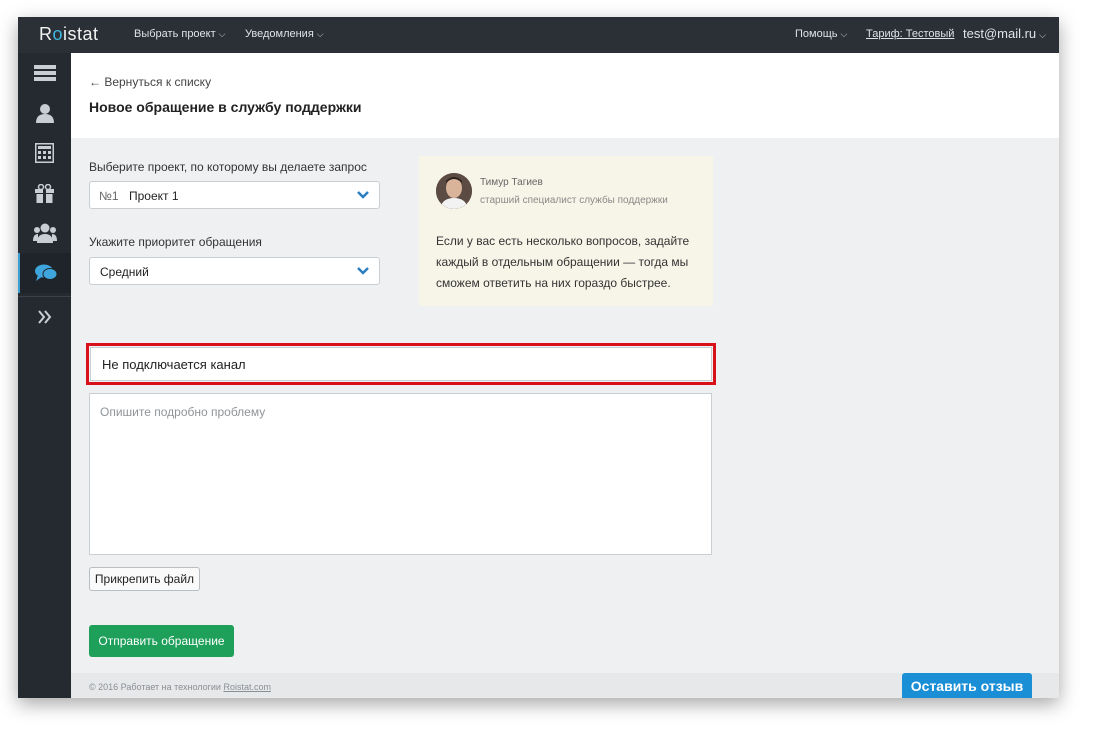 This screenshot has width=1107, height=746. What do you see at coordinates (225, 107) in the screenshot?
I see `page-title: Новое обращение в службу поддержки` at bounding box center [225, 107].